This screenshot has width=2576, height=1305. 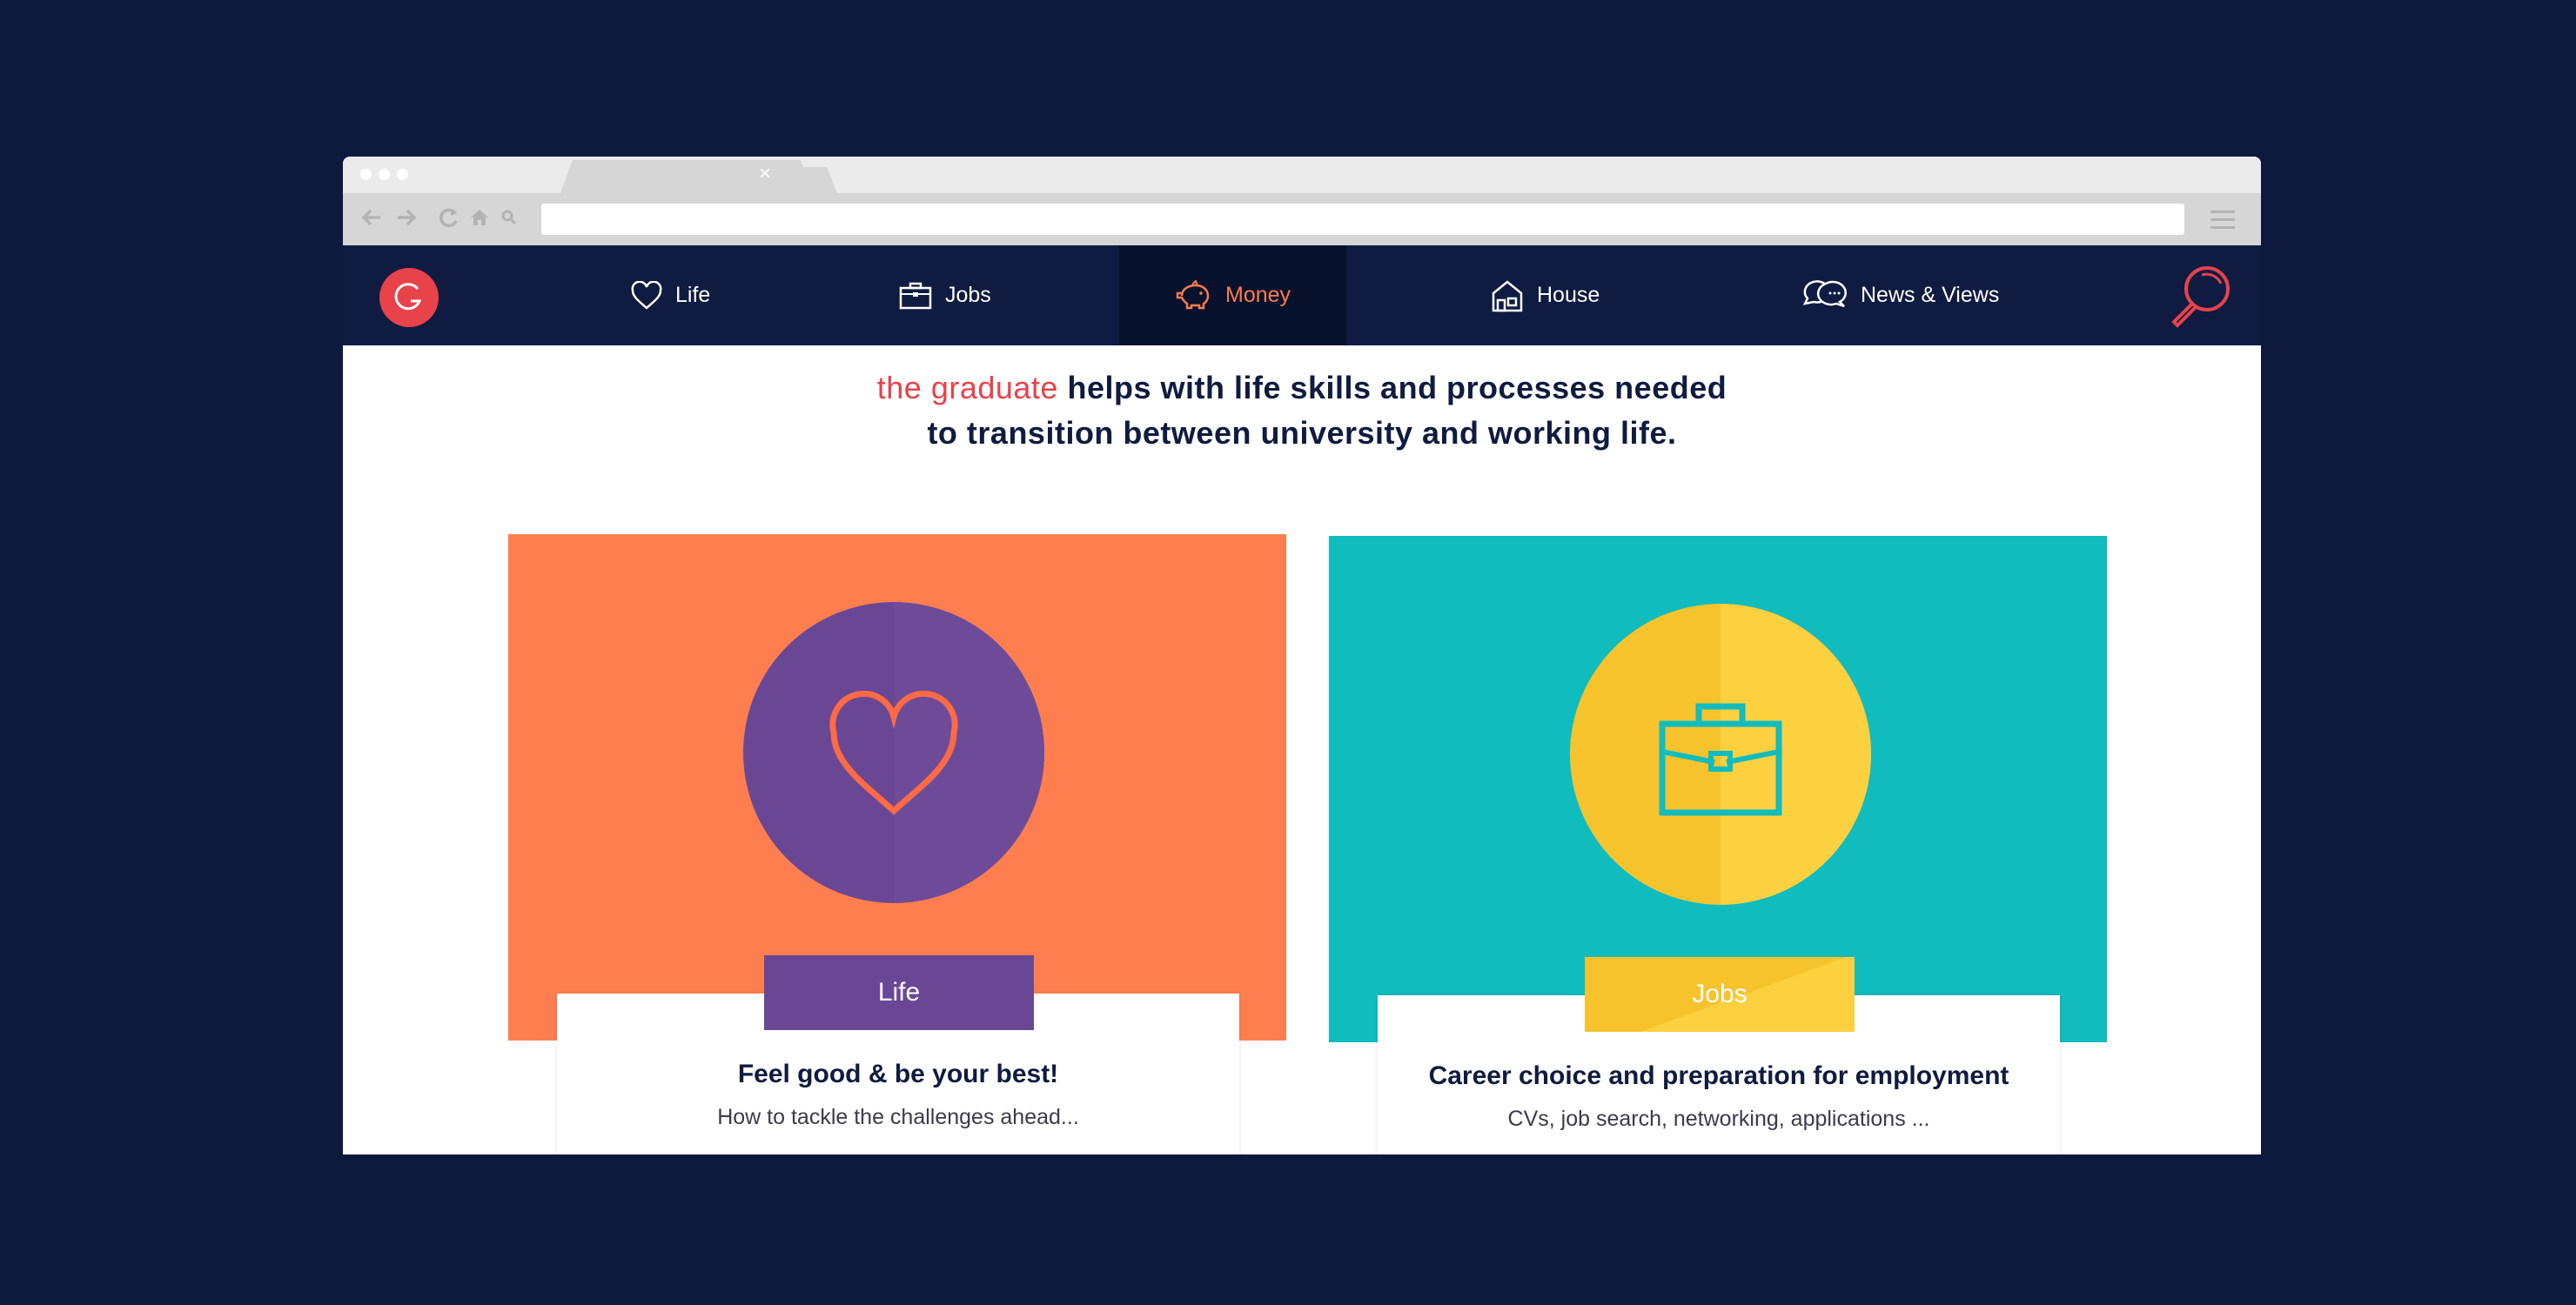 I want to click on jobs-card-label: Jobs, so click(x=1720, y=994).